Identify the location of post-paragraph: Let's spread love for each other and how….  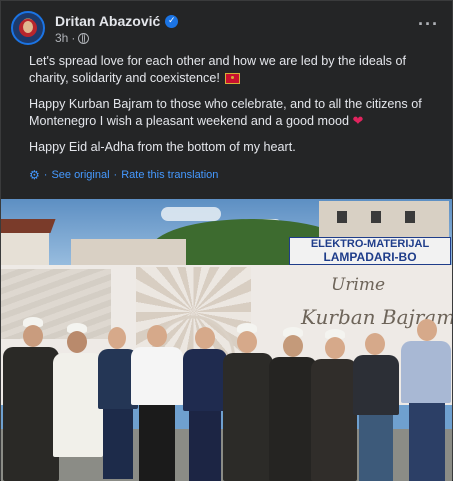
(236, 70).